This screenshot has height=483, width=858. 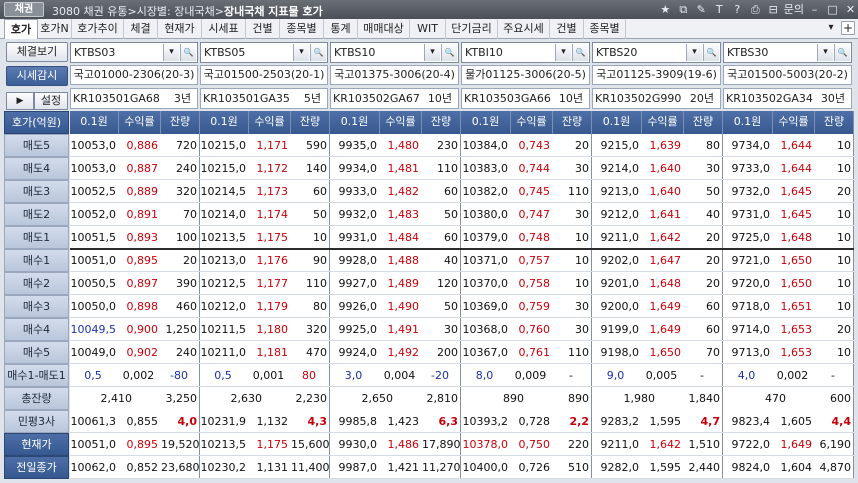 What do you see at coordinates (794, 9) in the screenshot?
I see `inquiry-button: 문의` at bounding box center [794, 9].